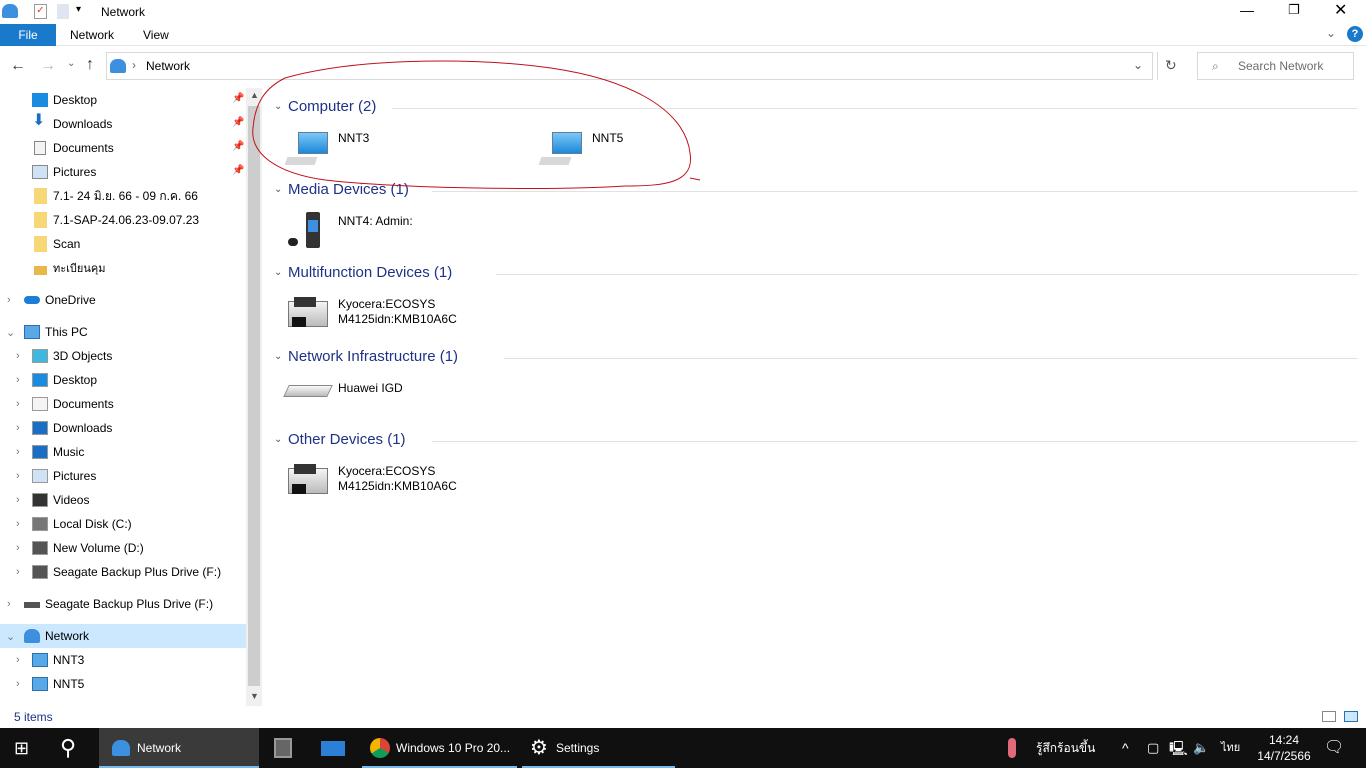 This screenshot has height=768, width=1366. Describe the element at coordinates (32, 636) in the screenshot. I see `network-icon` at that location.